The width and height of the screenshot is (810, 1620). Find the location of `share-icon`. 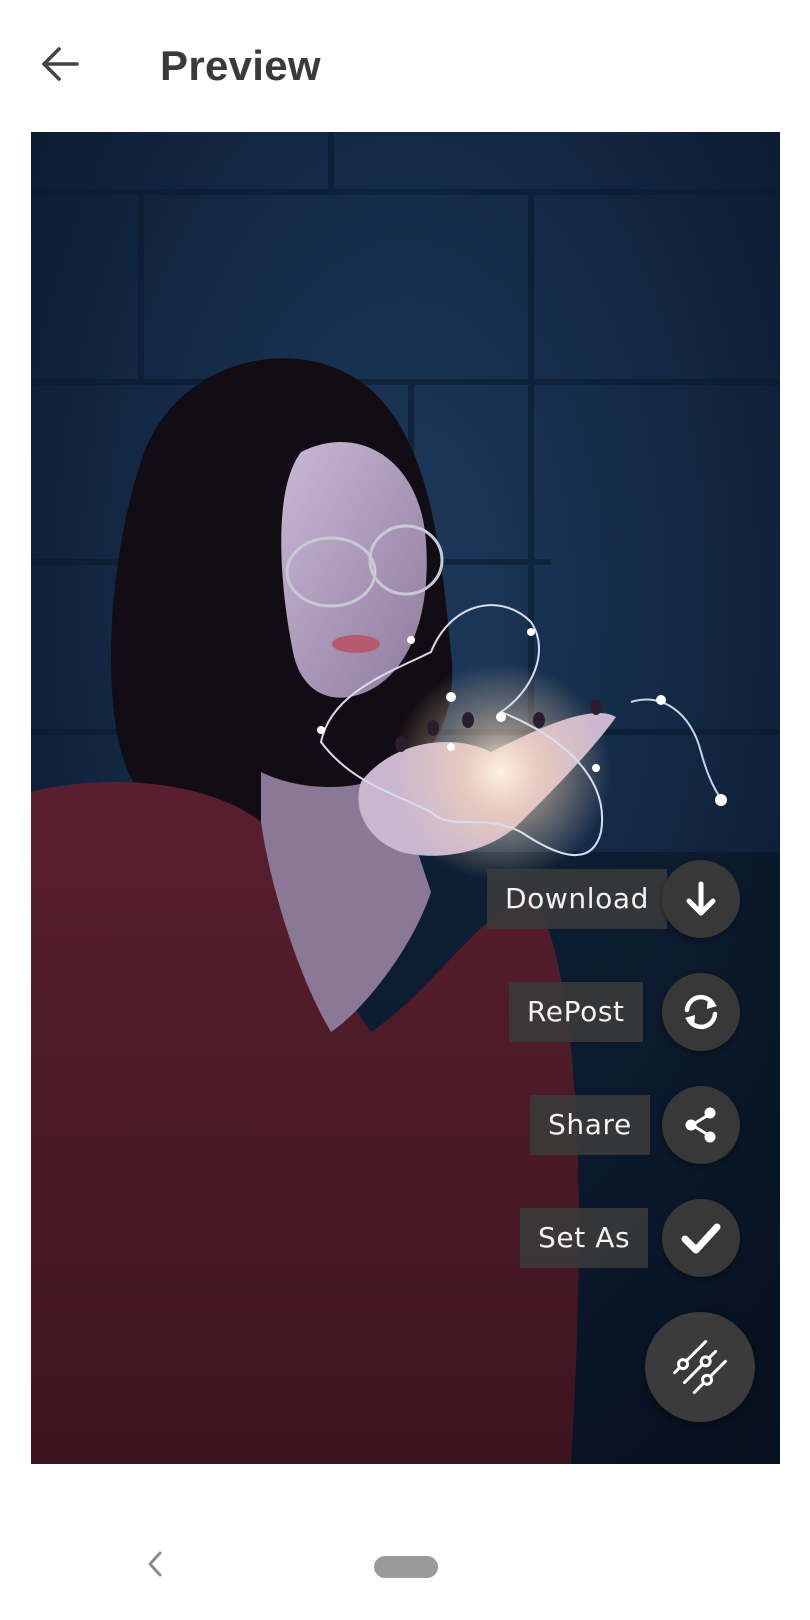

share-icon is located at coordinates (701, 1125).